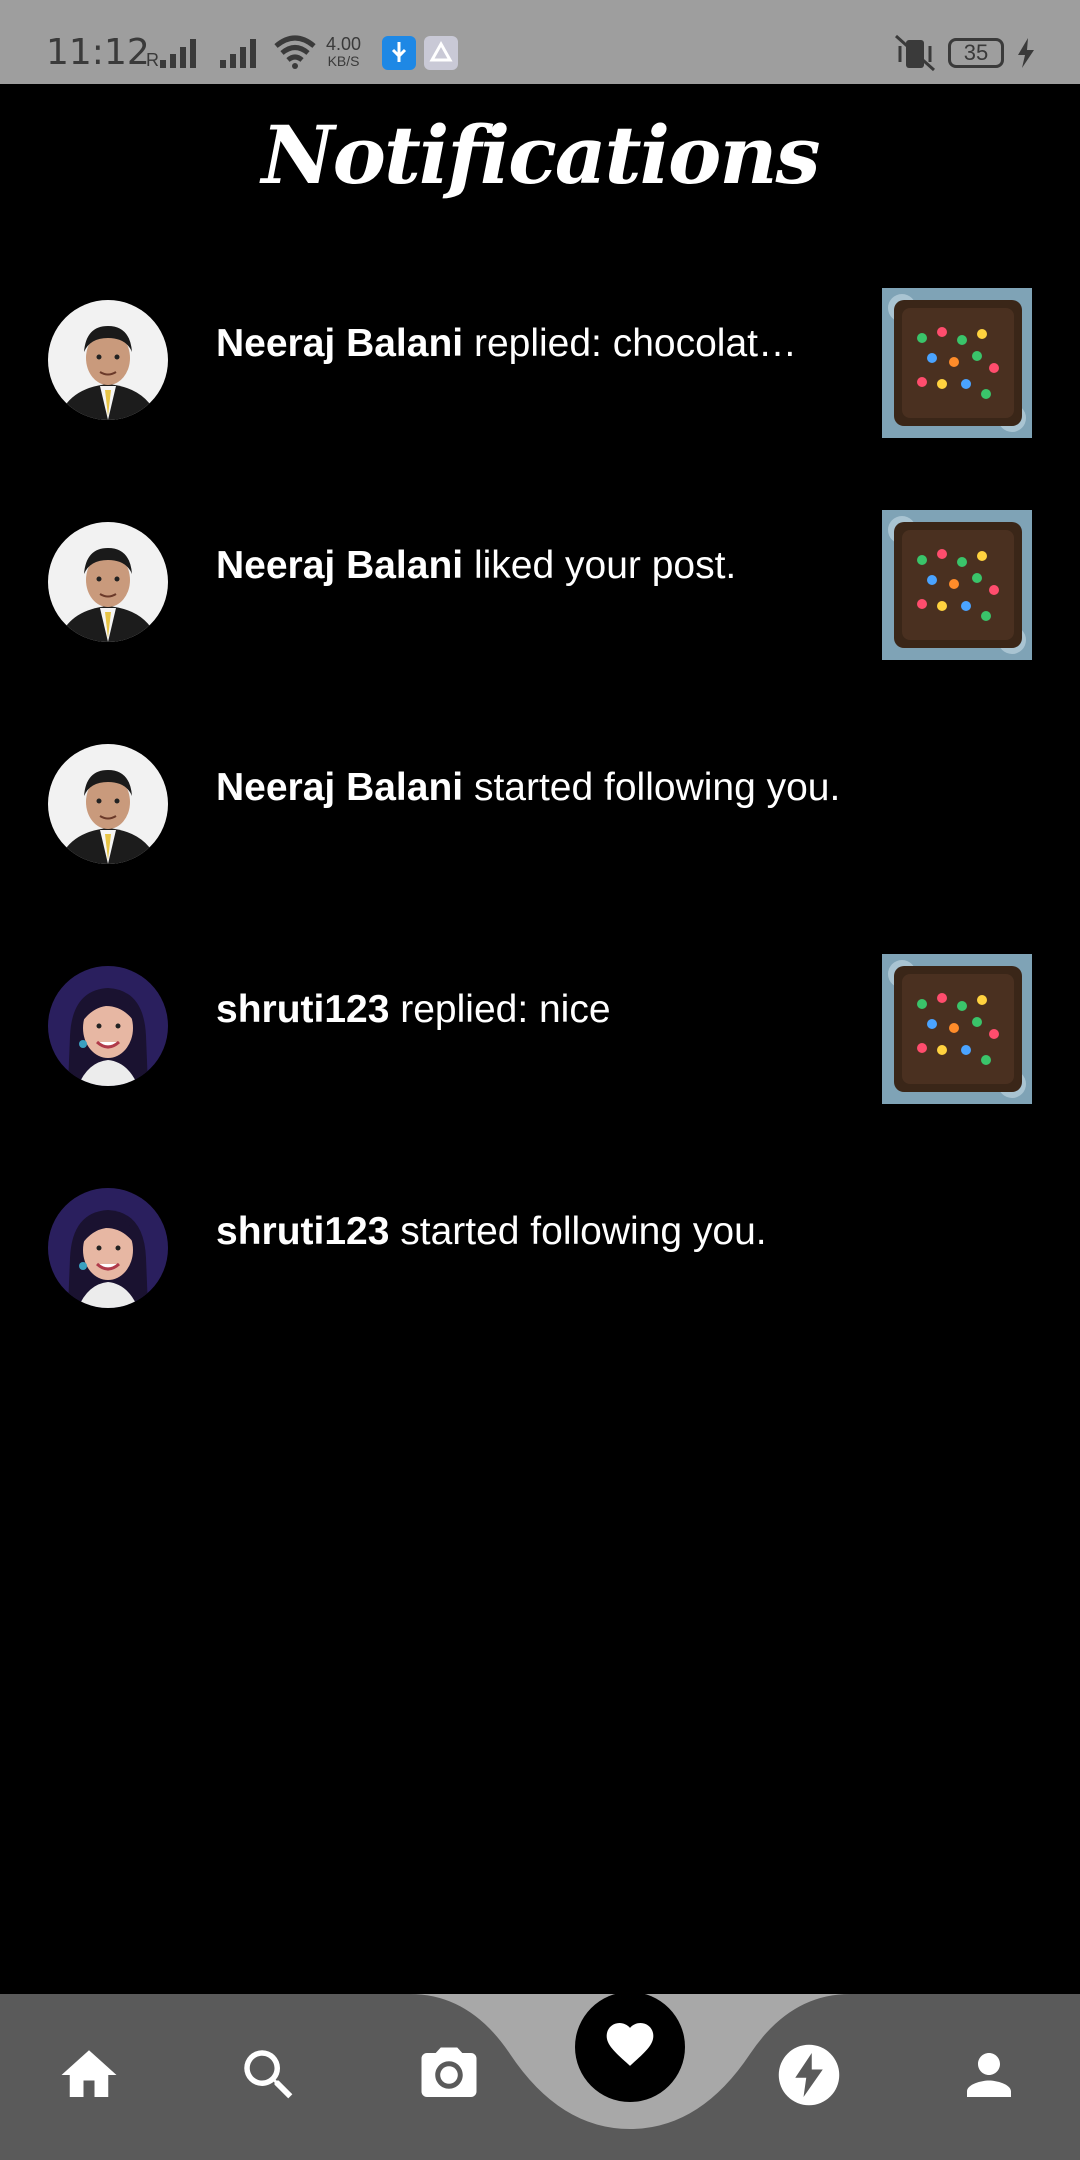 Image resolution: width=1080 pixels, height=2160 pixels. Describe the element at coordinates (152, 60) in the screenshot. I see `roaming-indicator: R` at that location.